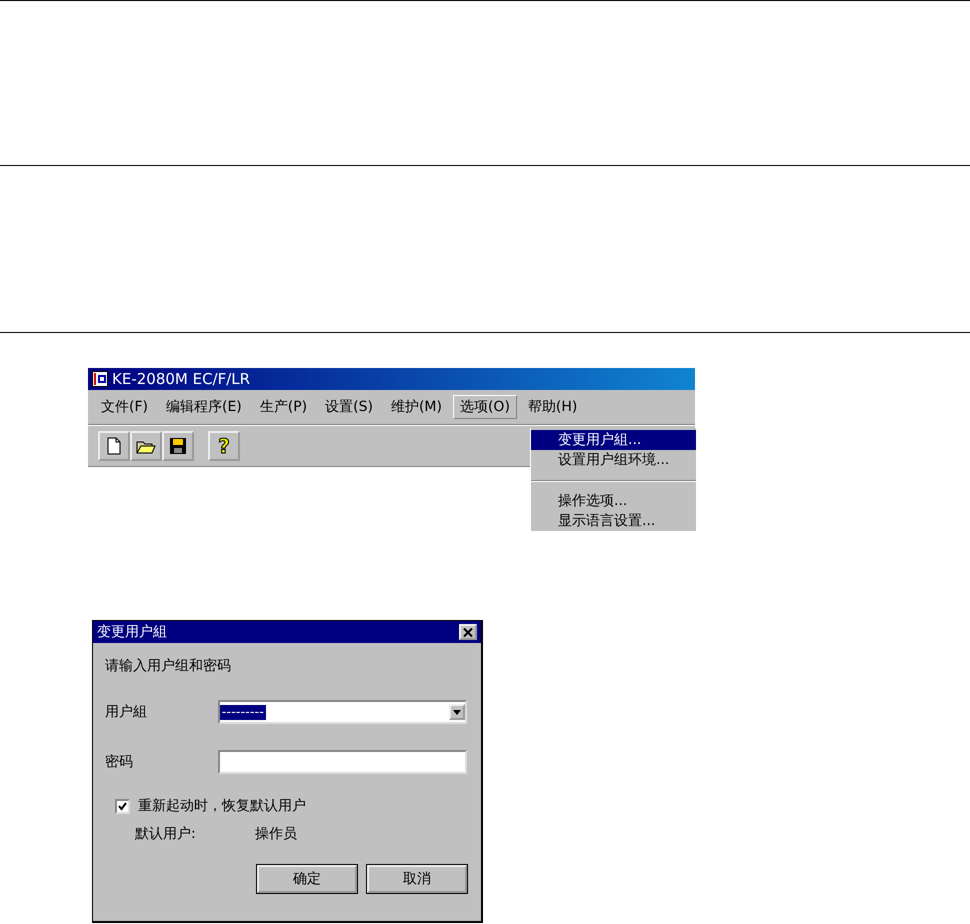 This screenshot has height=924, width=970. What do you see at coordinates (283, 407) in the screenshot?
I see `menu-item: 生产(P)` at bounding box center [283, 407].